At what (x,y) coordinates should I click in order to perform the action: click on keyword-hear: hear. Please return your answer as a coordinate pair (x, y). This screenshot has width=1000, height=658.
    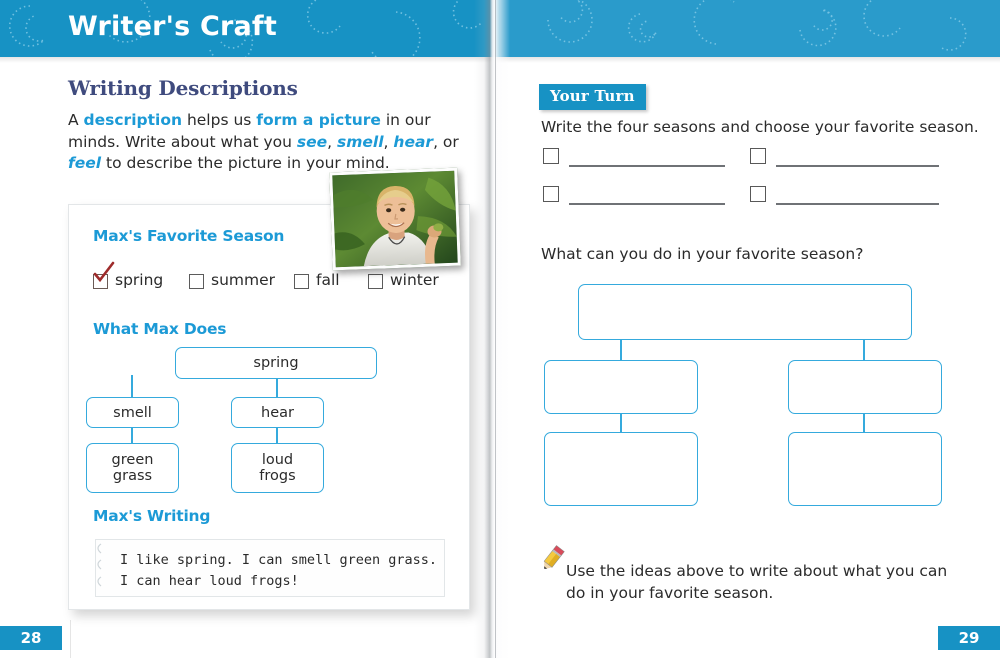
    Looking at the image, I should click on (413, 141).